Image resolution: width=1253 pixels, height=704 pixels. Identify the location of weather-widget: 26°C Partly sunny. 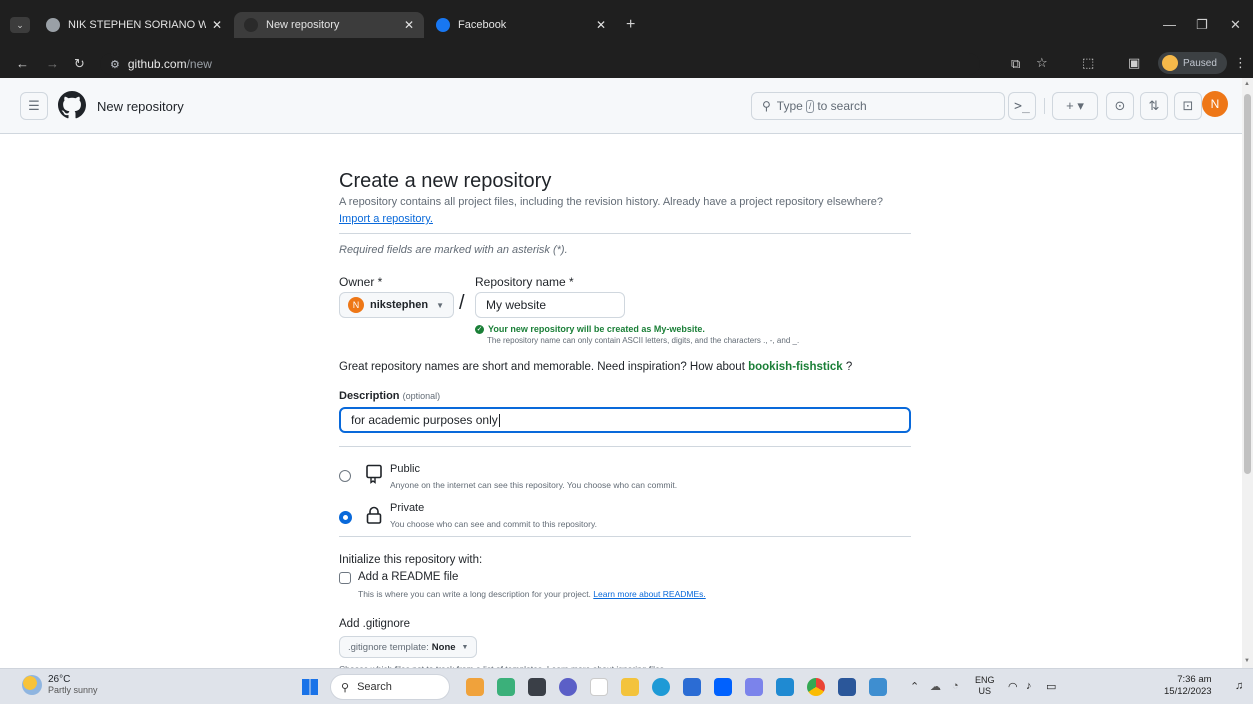
(60, 685).